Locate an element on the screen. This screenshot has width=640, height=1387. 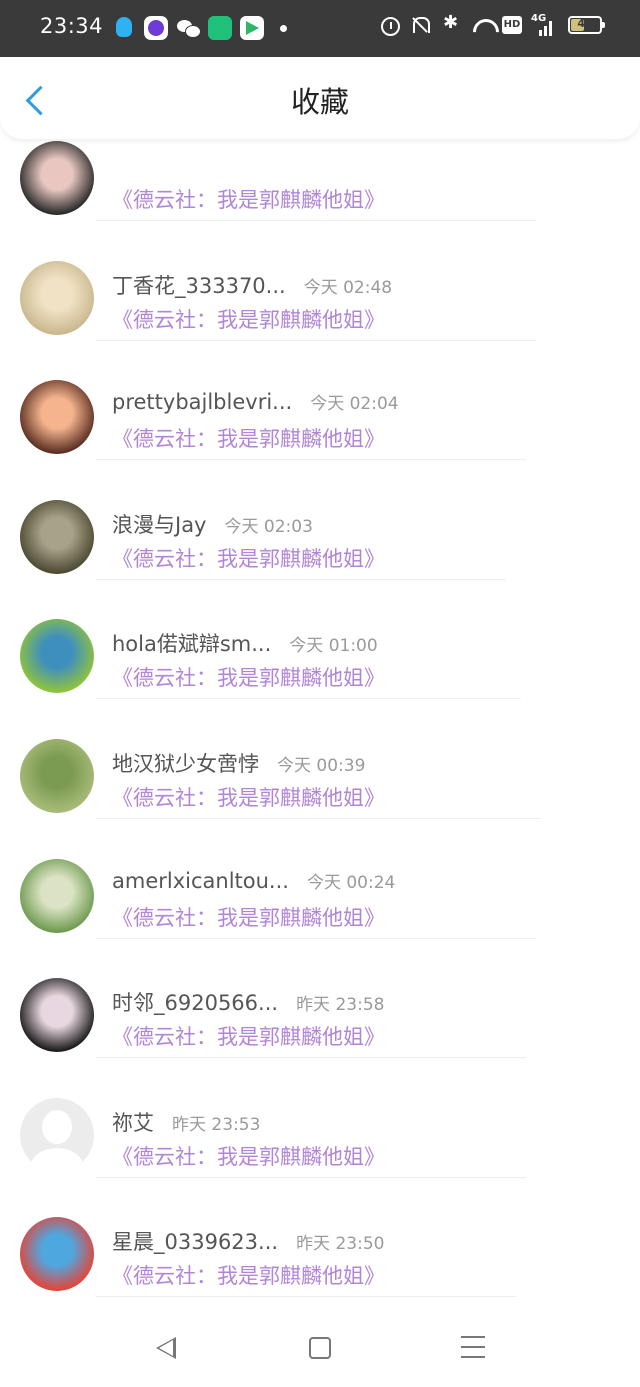
post-time: 昨天 23:58 is located at coordinates (340, 1005).